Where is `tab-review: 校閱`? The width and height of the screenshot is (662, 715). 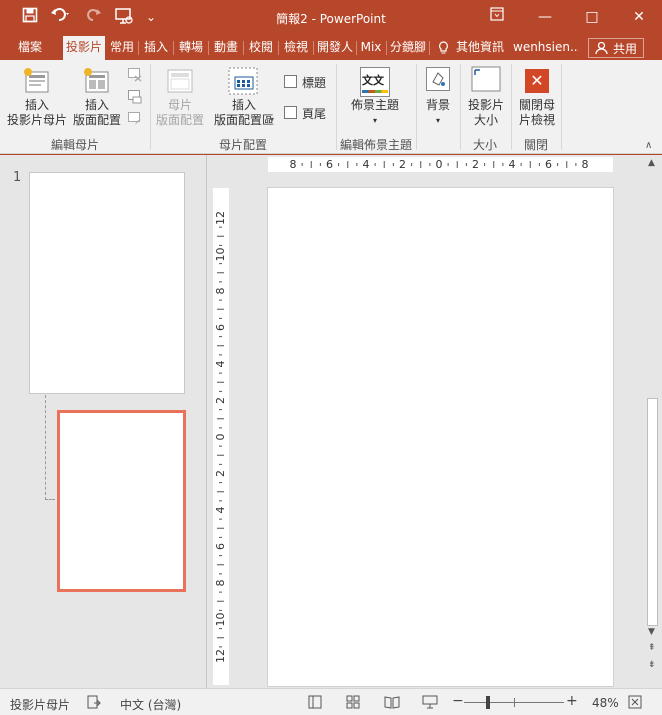
tab-review: 校閱 is located at coordinates (261, 48).